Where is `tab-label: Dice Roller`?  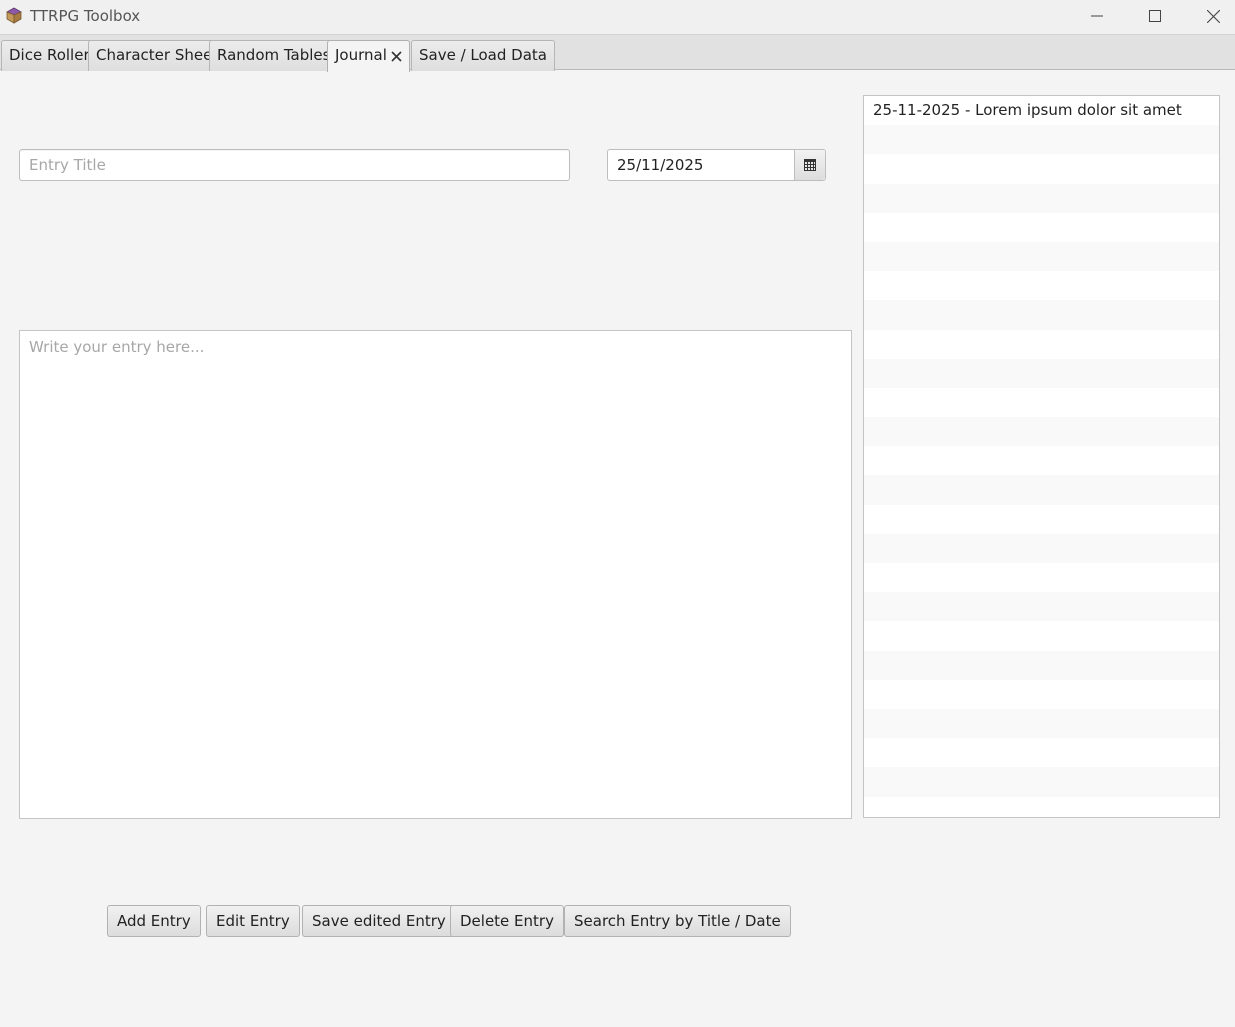 tab-label: Dice Roller is located at coordinates (49, 55).